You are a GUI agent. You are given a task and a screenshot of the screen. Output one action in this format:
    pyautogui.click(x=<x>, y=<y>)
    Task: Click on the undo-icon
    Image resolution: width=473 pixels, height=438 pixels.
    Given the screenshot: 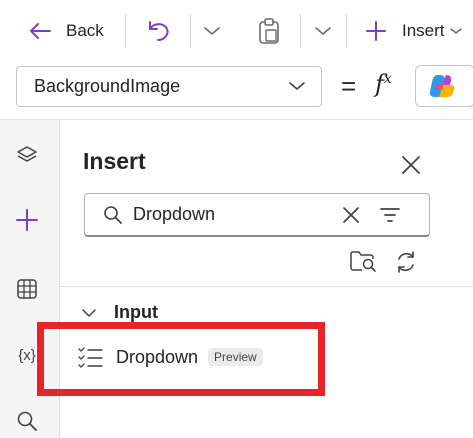 What is the action you would take?
    pyautogui.click(x=159, y=31)
    